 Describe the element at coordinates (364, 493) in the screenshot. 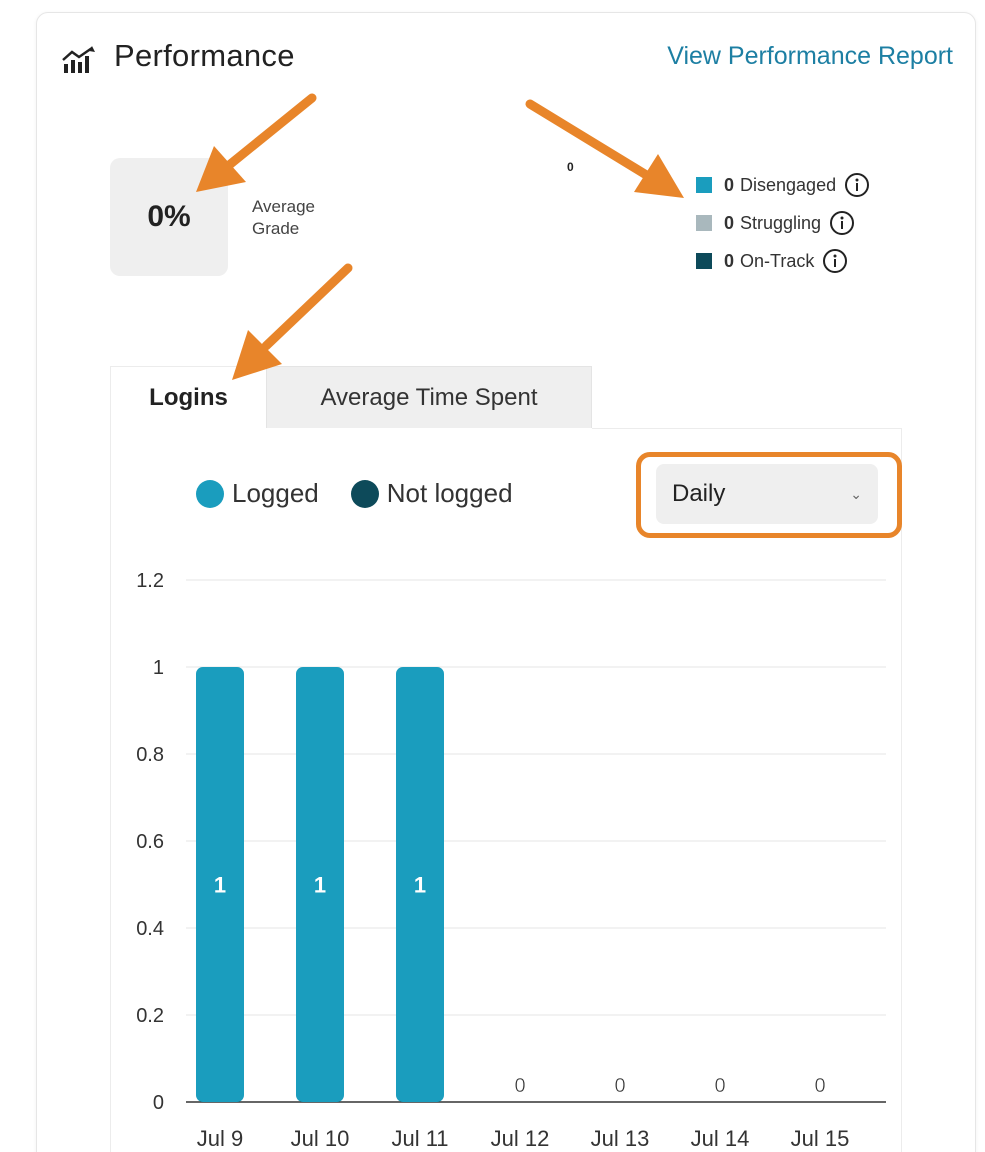

I see `not-logged-dot` at that location.